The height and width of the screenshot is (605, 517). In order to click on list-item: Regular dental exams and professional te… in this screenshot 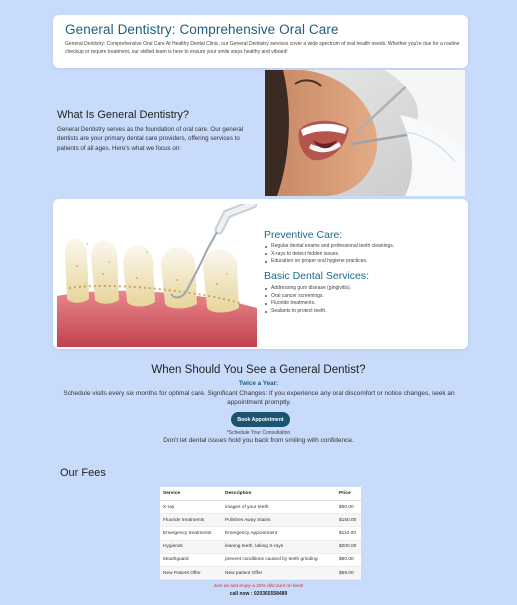, I will do `click(329, 247)`.